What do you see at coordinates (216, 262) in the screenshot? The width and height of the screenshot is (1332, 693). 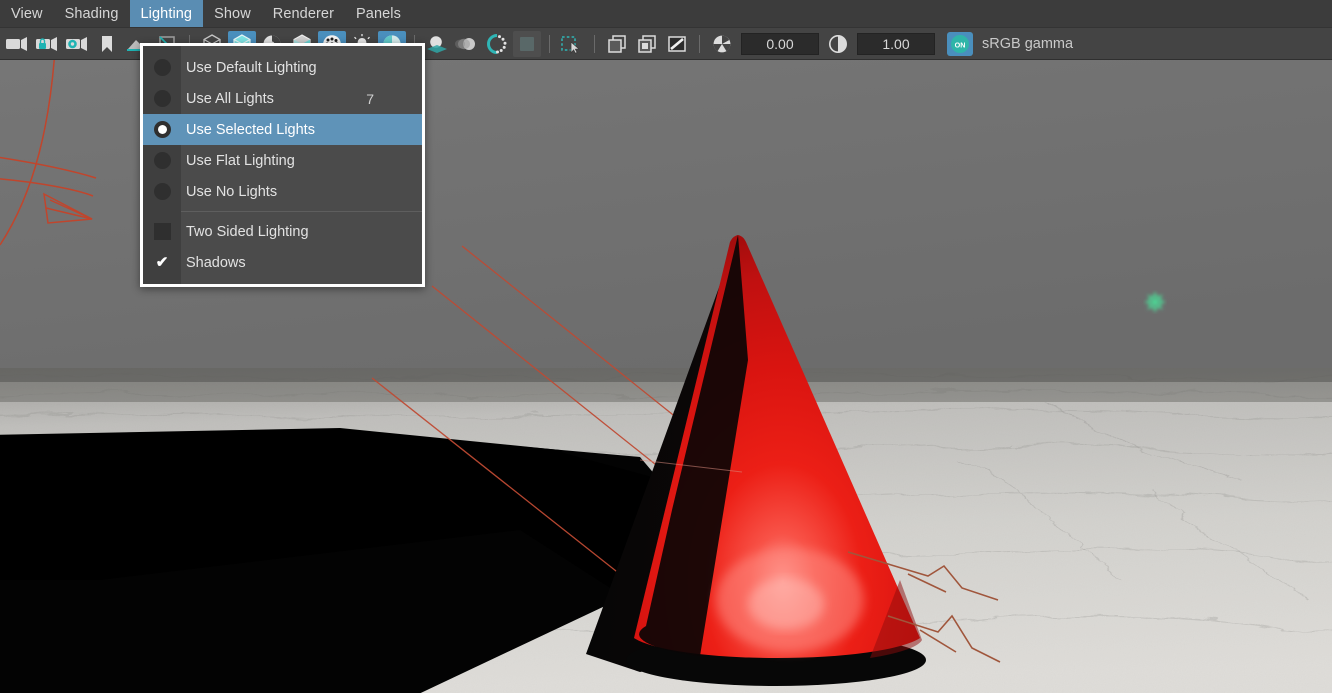 I see `menu-item-label: Shadows` at bounding box center [216, 262].